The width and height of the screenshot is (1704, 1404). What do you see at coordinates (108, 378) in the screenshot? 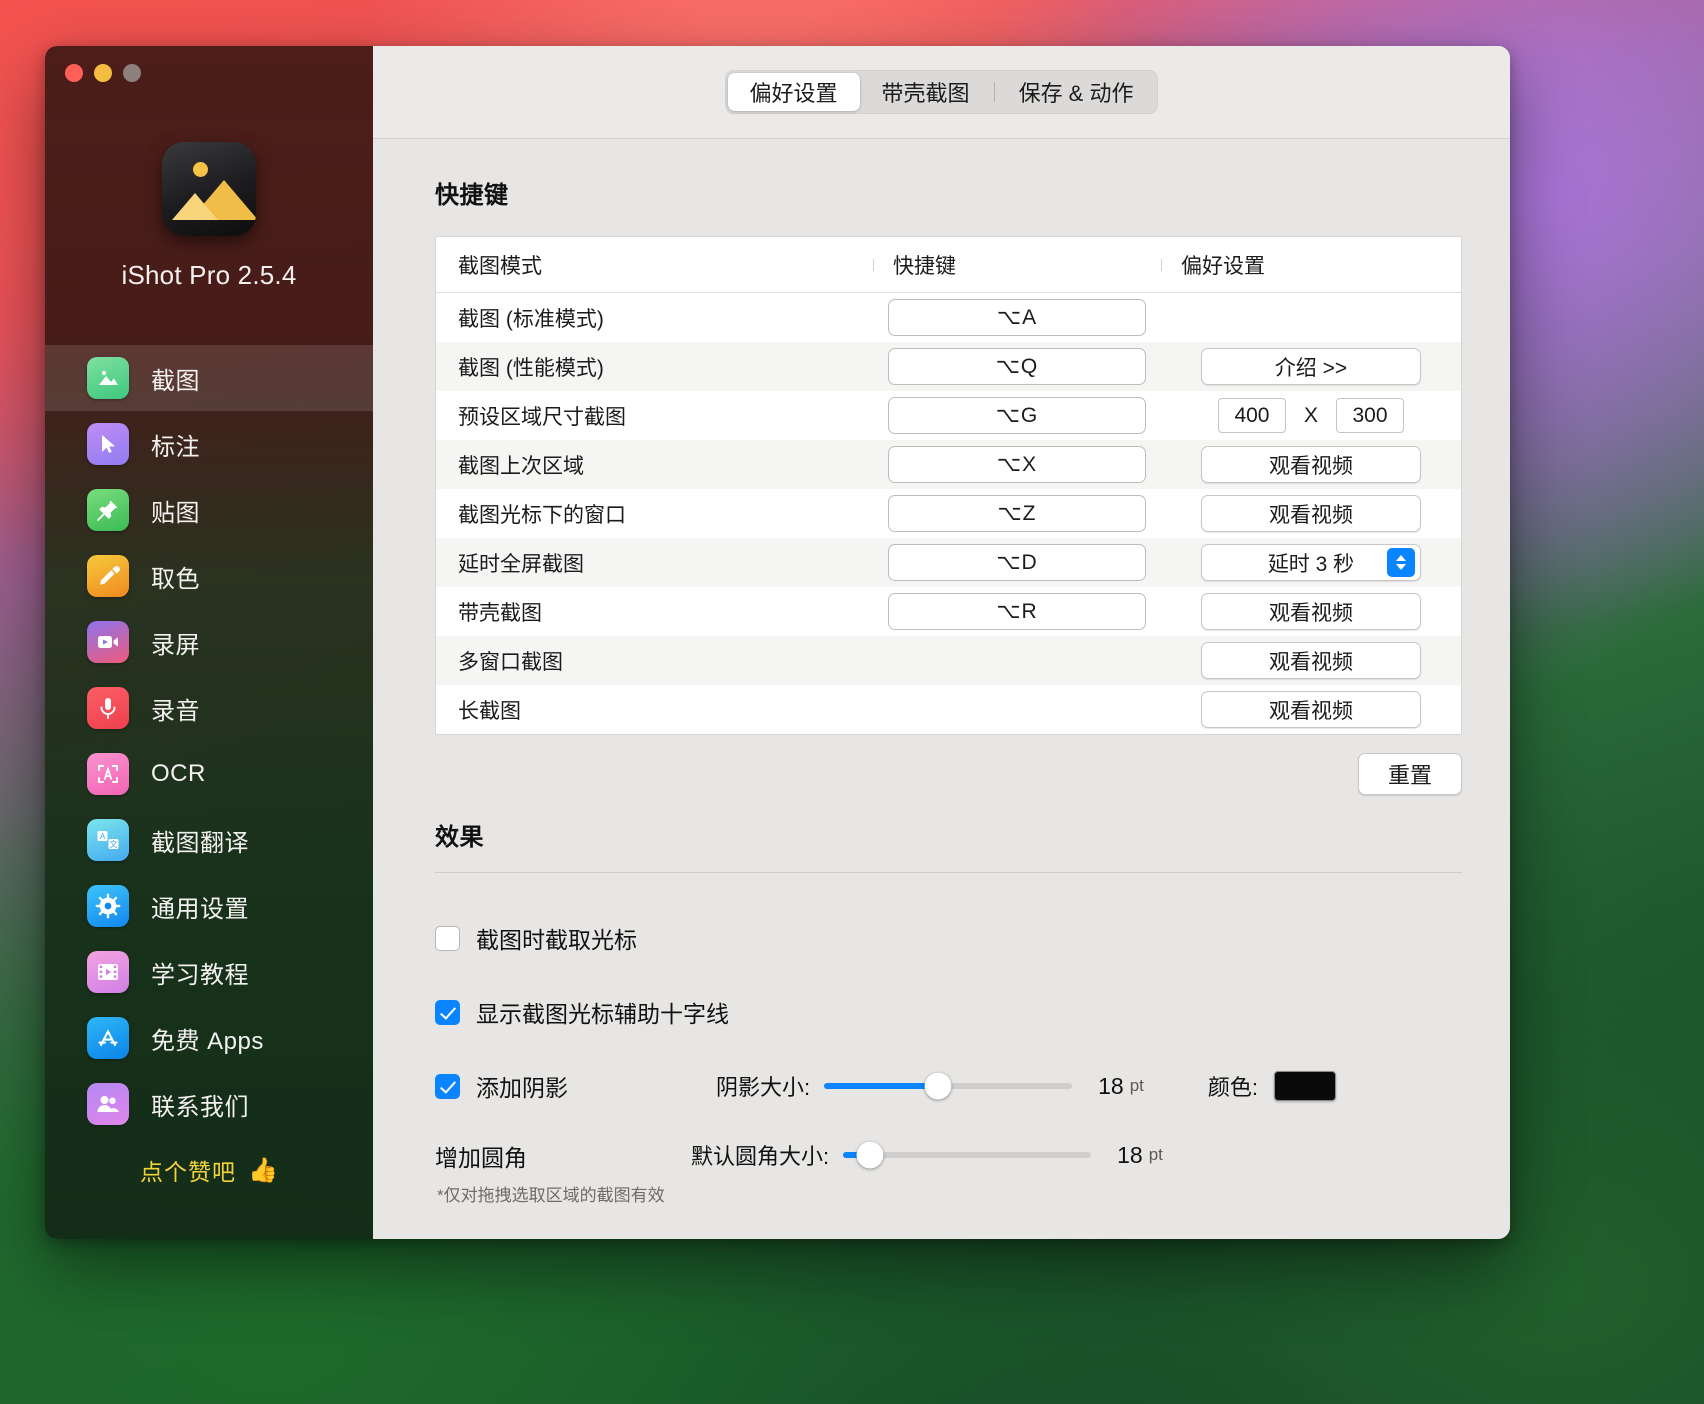
I see `screenshot-icon` at bounding box center [108, 378].